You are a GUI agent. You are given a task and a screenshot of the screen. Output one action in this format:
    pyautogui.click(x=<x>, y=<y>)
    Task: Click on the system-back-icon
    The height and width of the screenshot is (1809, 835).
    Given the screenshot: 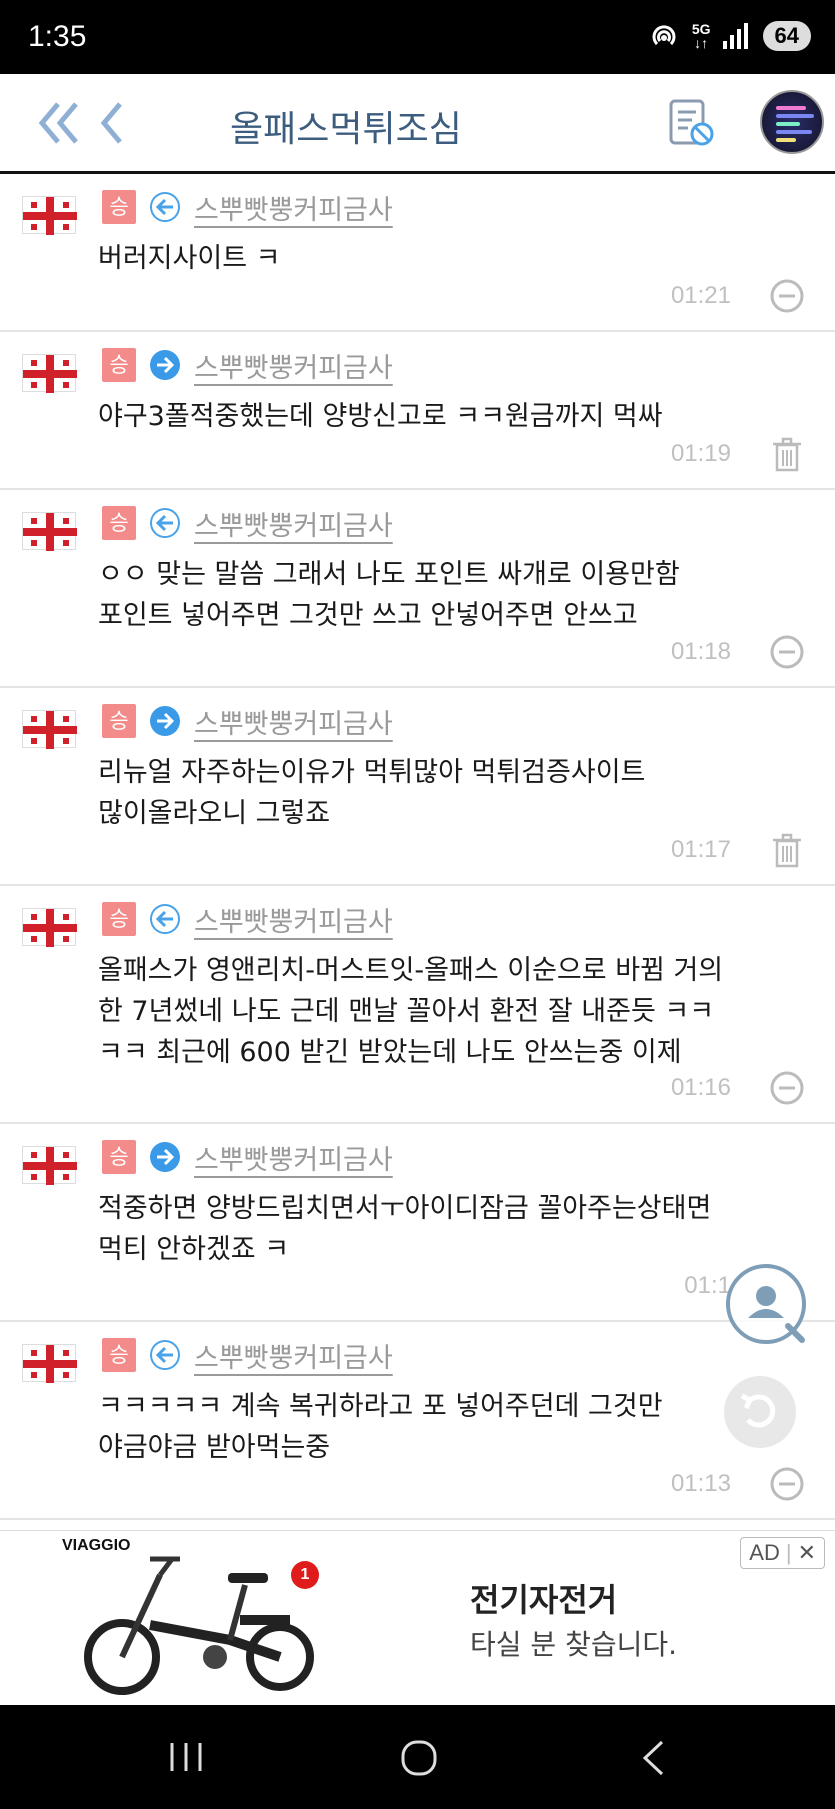 What is the action you would take?
    pyautogui.click(x=653, y=1758)
    